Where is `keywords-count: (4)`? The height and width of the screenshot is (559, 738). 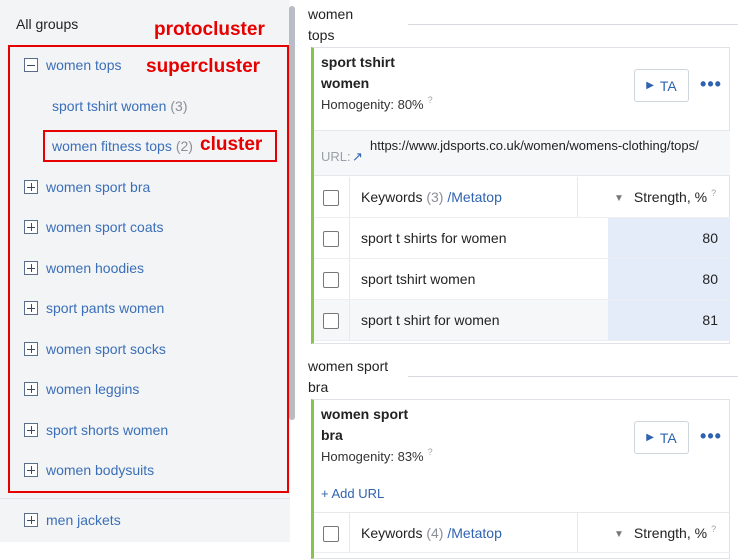
keywords-count: (4) is located at coordinates (435, 533).